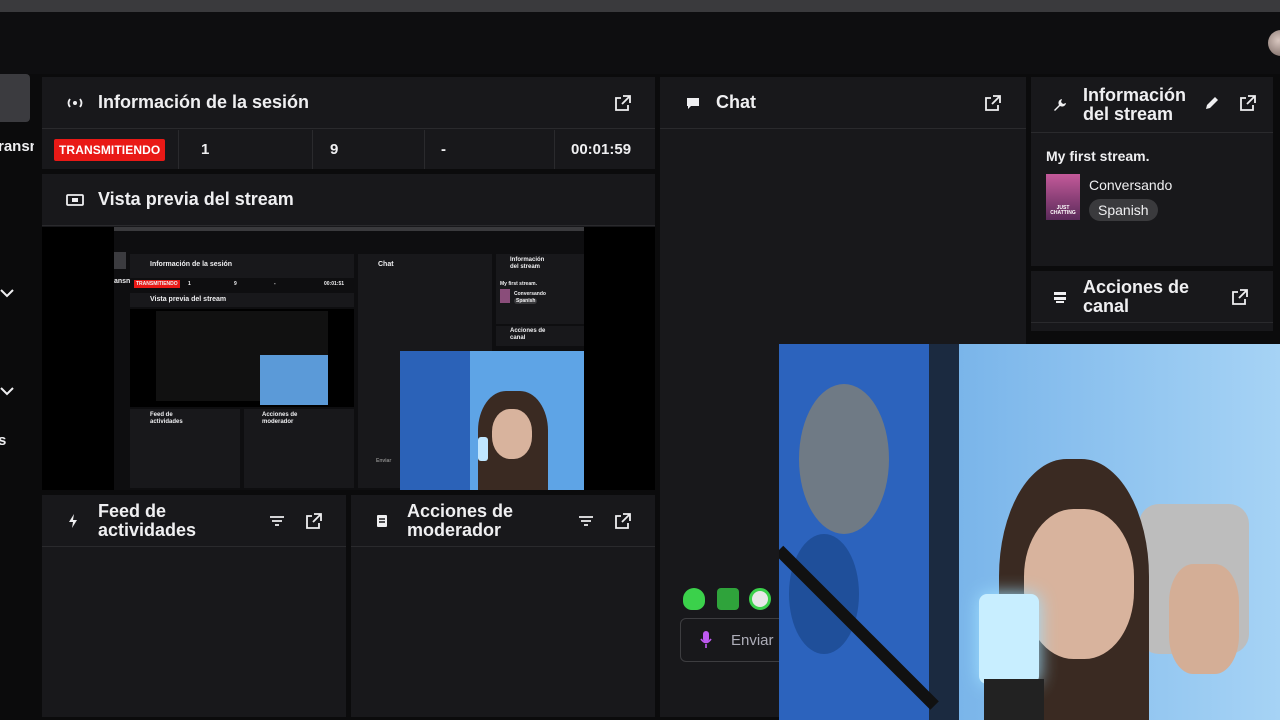  What do you see at coordinates (73, 521) in the screenshot?
I see `lightning-icon` at bounding box center [73, 521].